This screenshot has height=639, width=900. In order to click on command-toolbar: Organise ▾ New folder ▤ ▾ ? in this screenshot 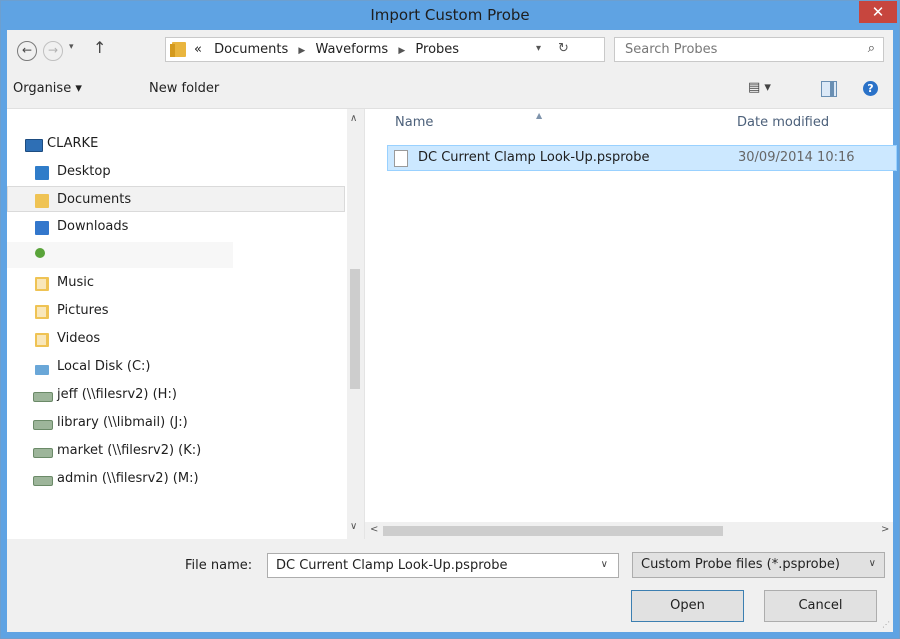, I will do `click(450, 89)`.